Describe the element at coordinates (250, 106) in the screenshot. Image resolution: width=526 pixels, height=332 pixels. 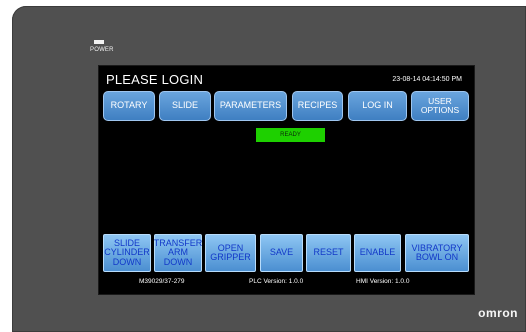
I see `parameters-button: PARAMETERS` at that location.